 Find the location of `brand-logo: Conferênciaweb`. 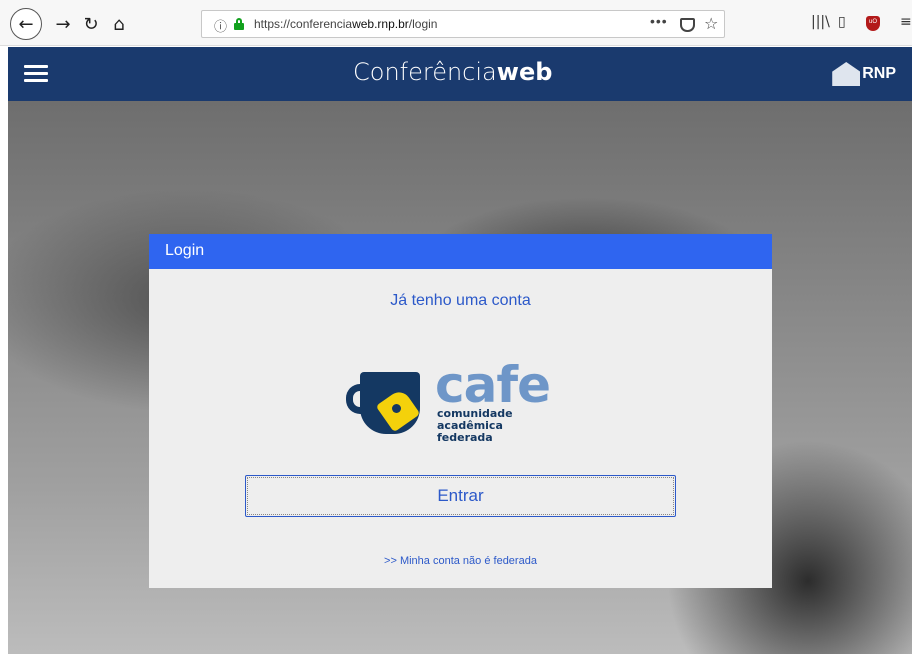

brand-logo: Conferênciaweb is located at coordinates (452, 72).